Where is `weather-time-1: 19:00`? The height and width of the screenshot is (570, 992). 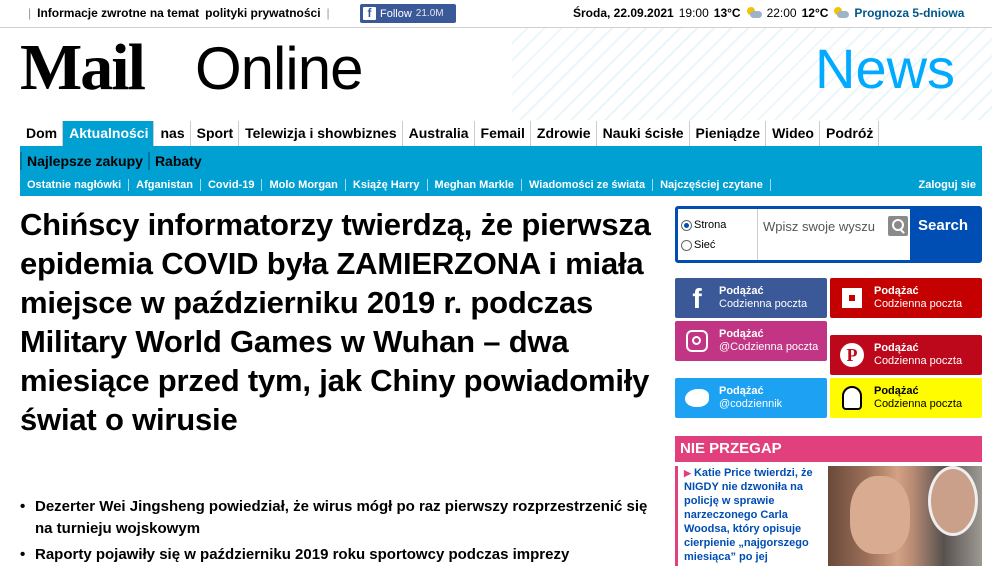 weather-time-1: 19:00 is located at coordinates (693, 13).